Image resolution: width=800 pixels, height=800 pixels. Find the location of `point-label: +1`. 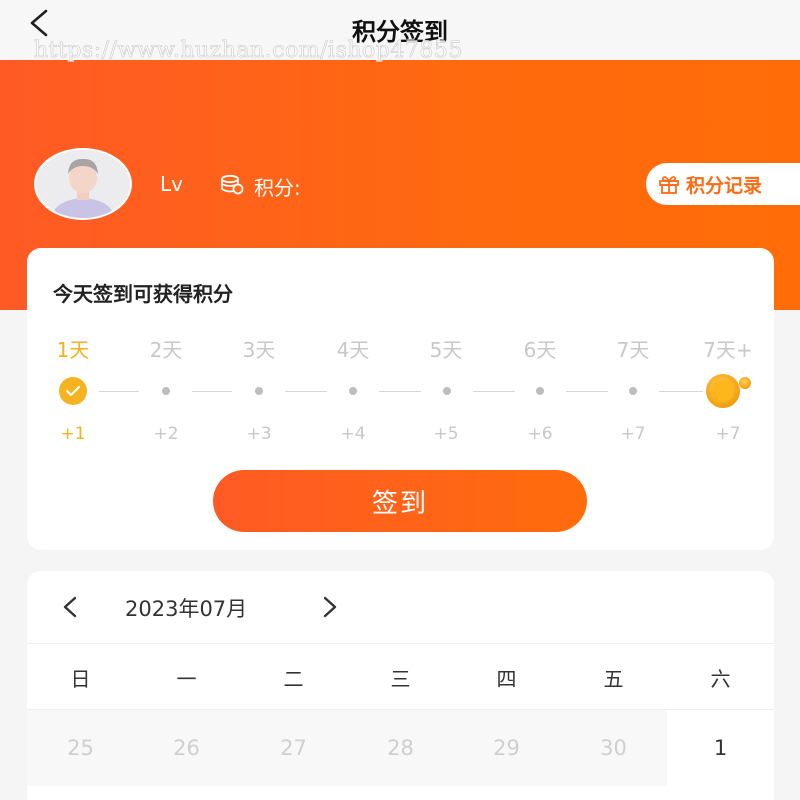

point-label: +1 is located at coordinates (73, 434).